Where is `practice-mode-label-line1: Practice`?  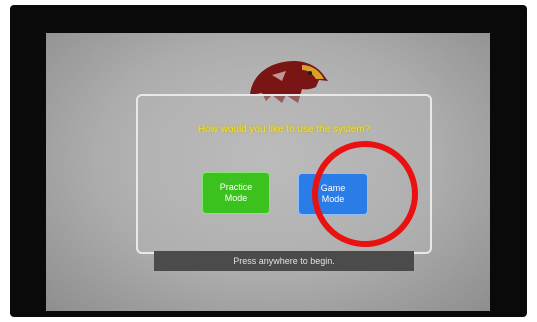
practice-mode-label-line1: Practice is located at coordinates (236, 187).